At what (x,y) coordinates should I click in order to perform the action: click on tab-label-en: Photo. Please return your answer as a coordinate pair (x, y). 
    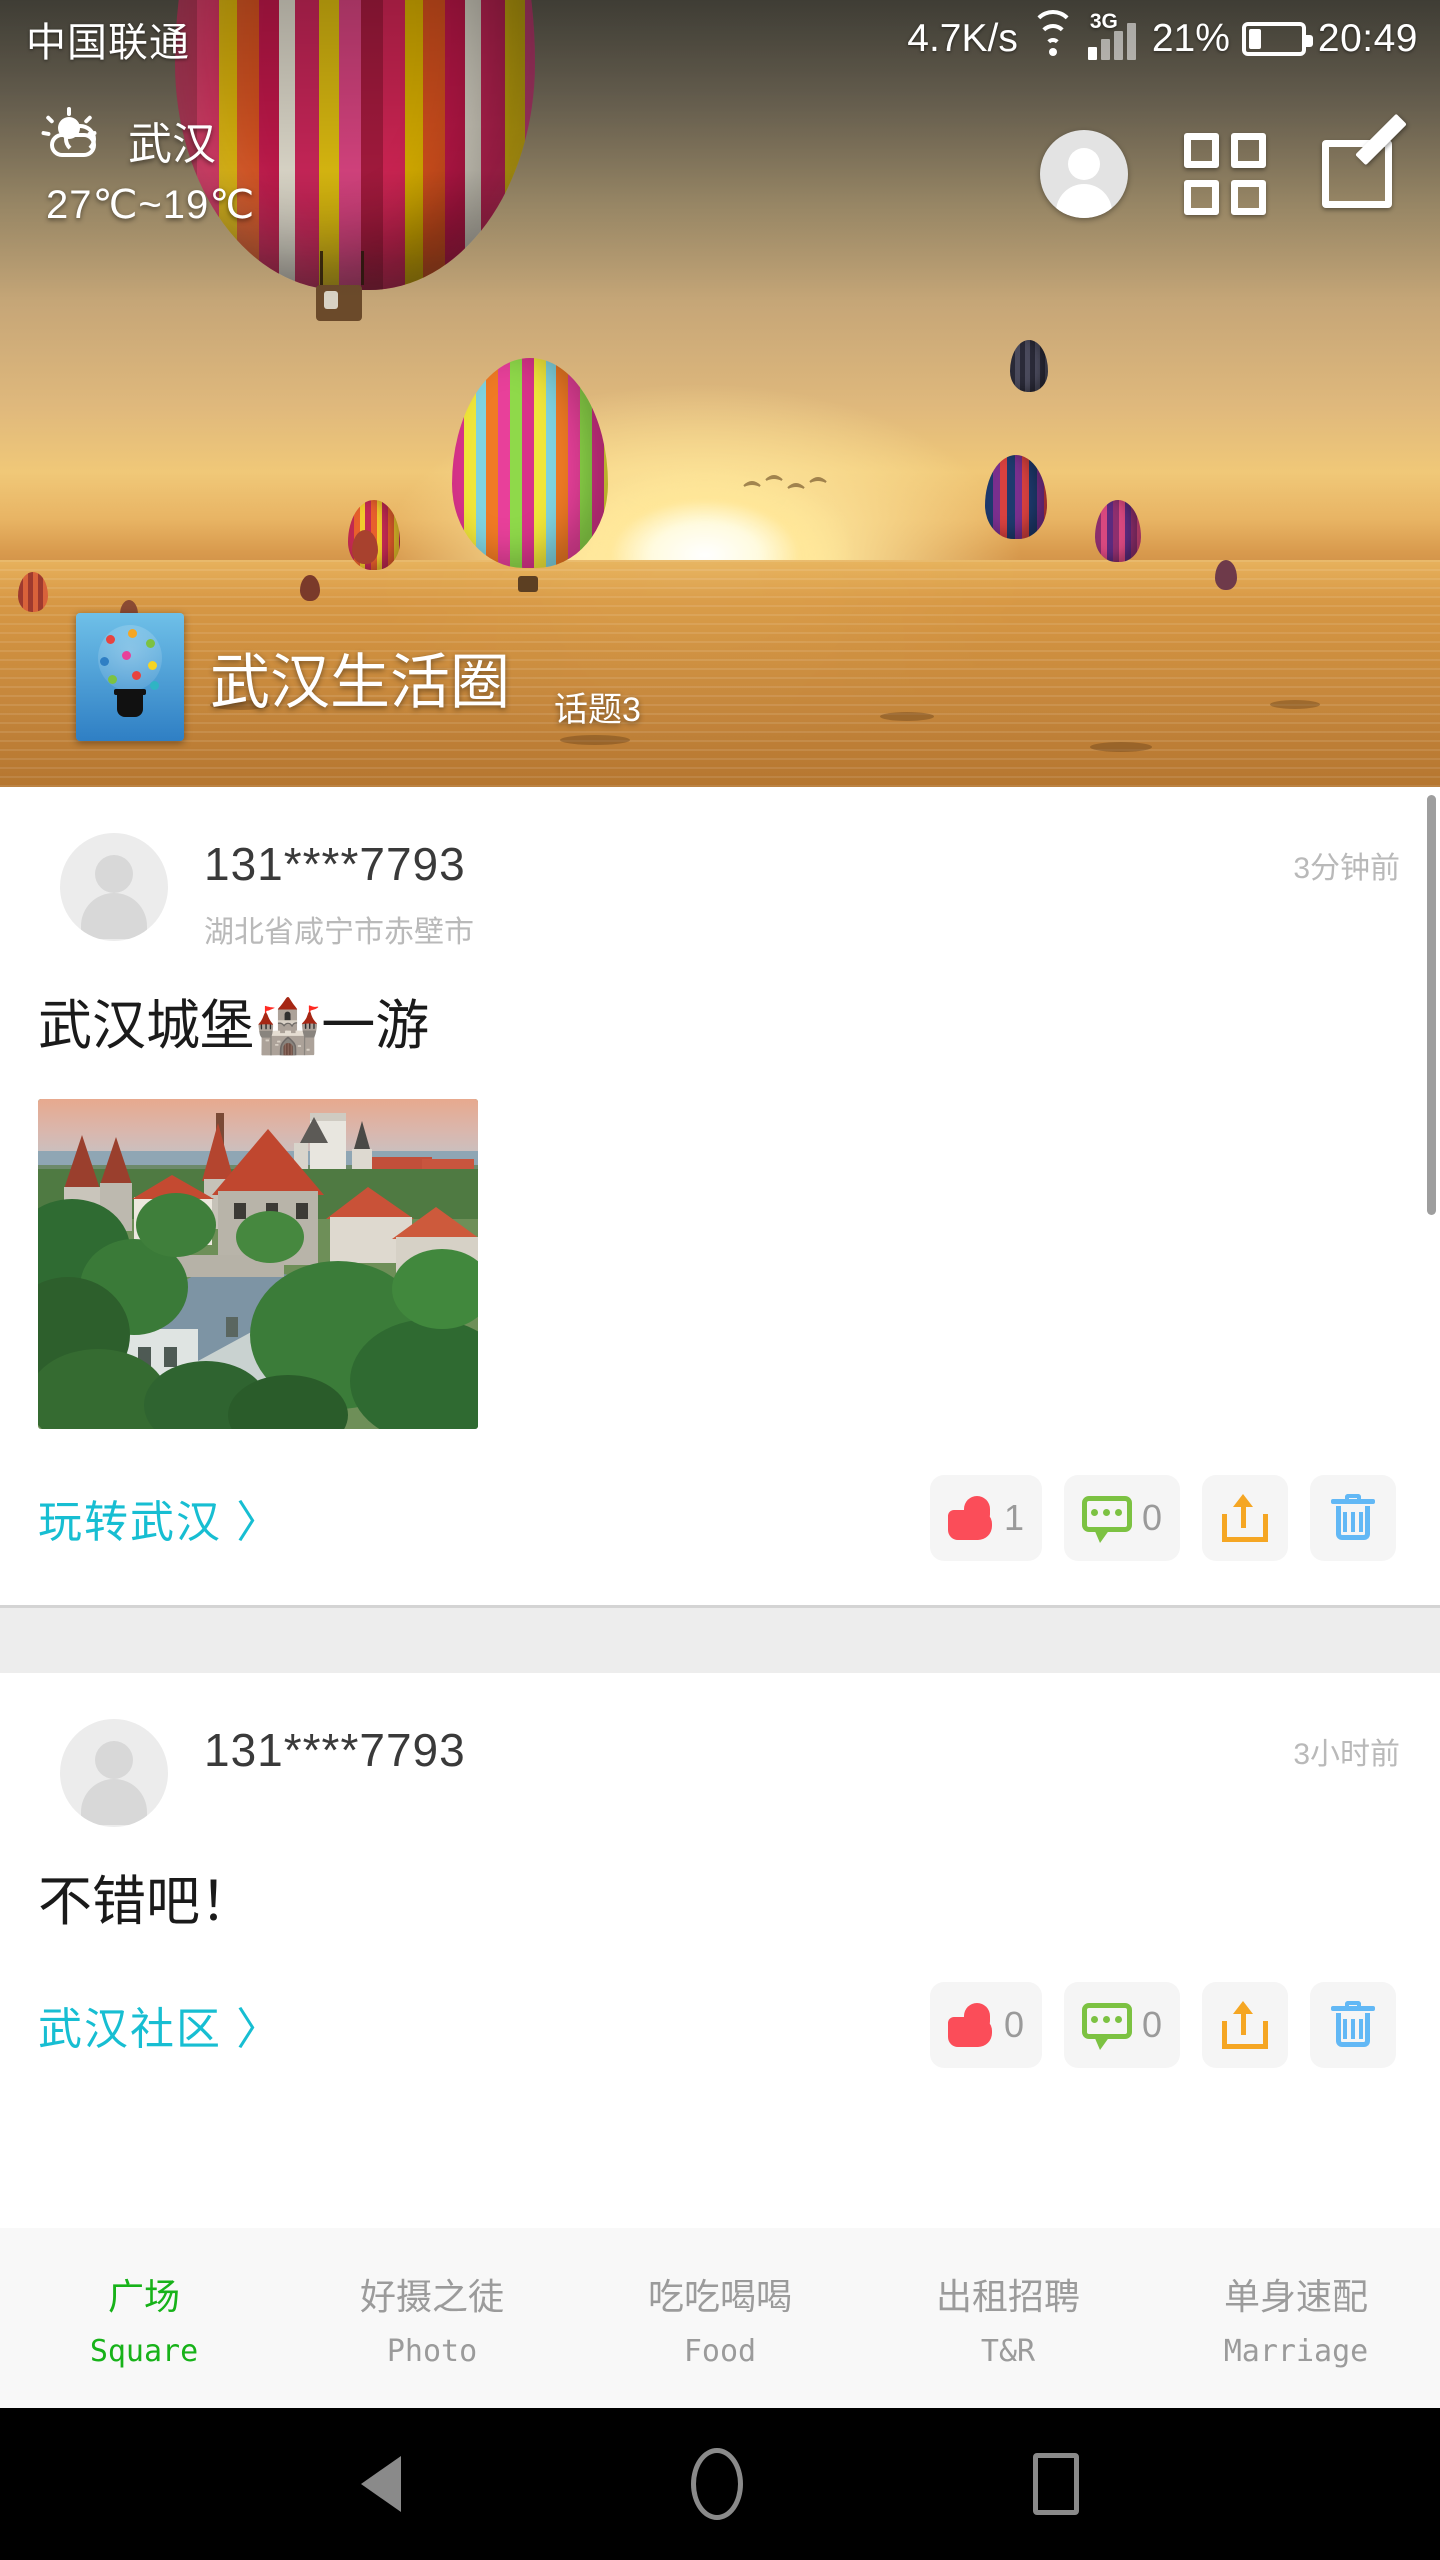
    Looking at the image, I should click on (432, 2351).